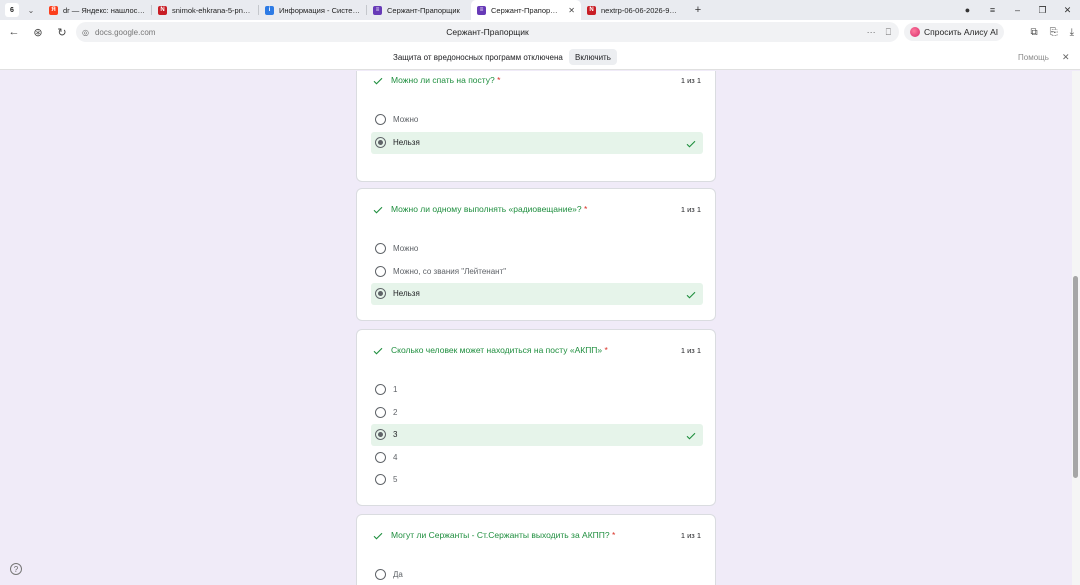 The image size is (1080, 585). Describe the element at coordinates (641, 10) in the screenshot. I see `tab-title: nextrp-06-06-2026-9_54_3` at that location.